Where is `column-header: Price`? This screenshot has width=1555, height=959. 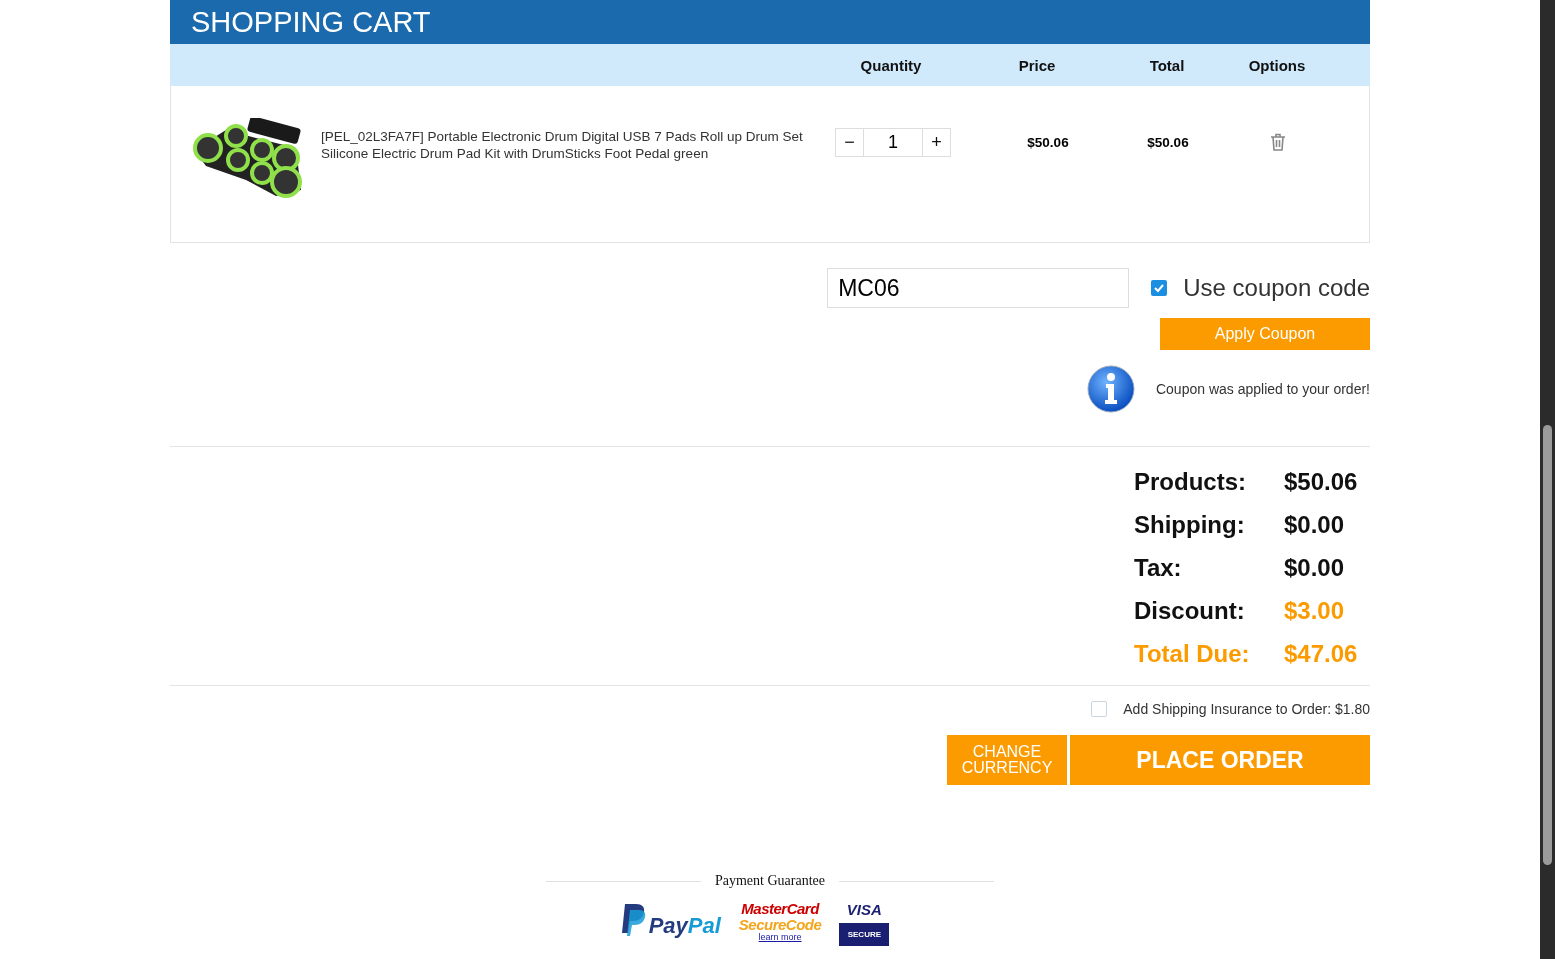 column-header: Price is located at coordinates (1037, 65).